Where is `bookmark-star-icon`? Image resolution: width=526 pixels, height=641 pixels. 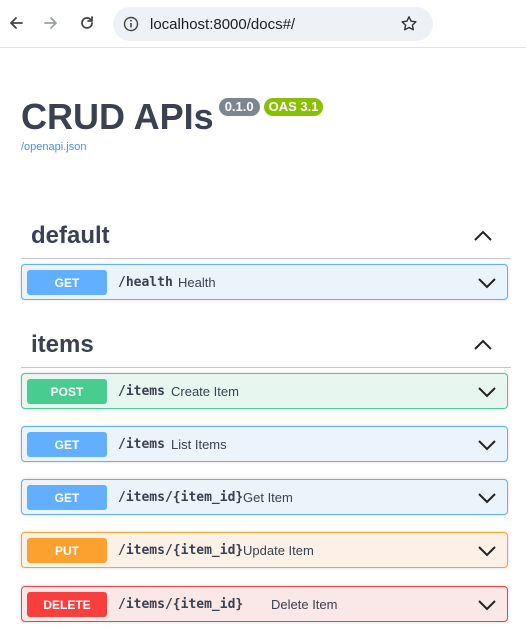
bookmark-star-icon is located at coordinates (409, 24).